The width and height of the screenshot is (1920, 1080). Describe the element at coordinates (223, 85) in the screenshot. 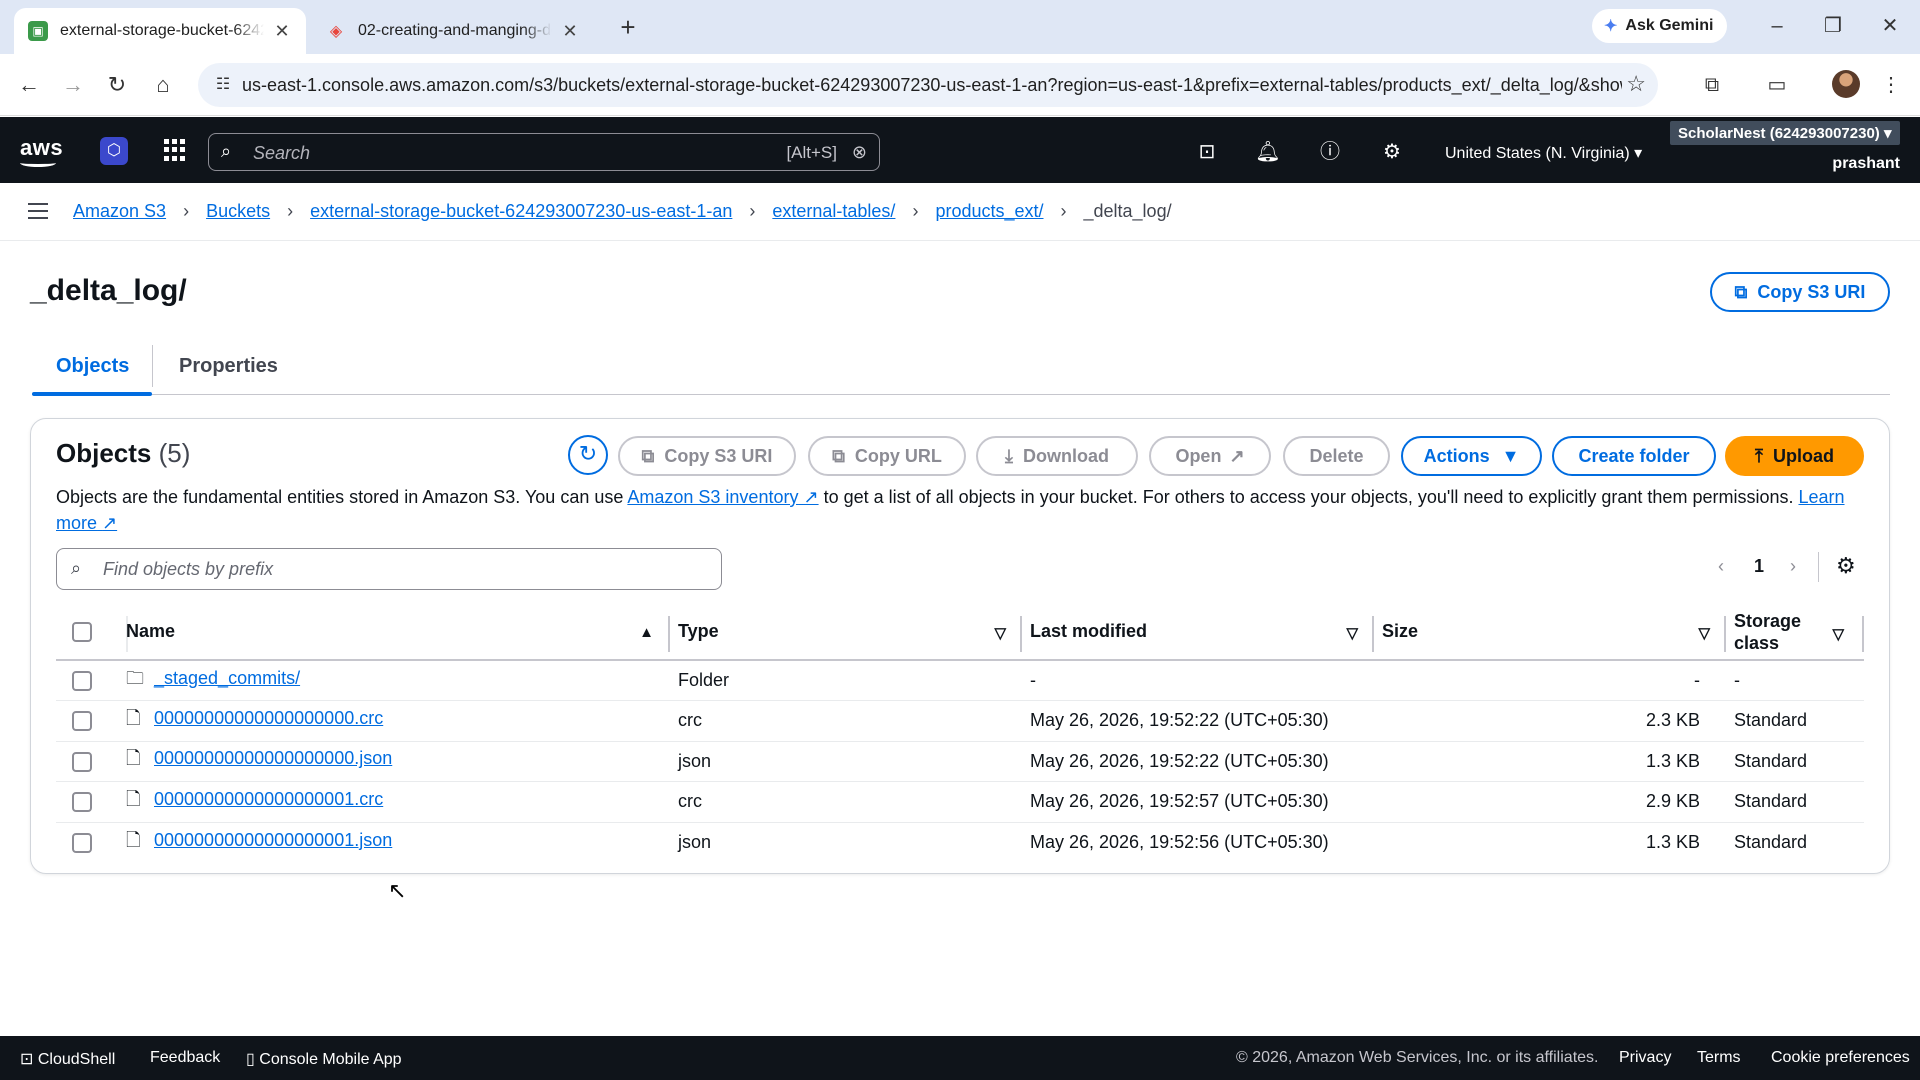

I see `site-info-icon: ☷` at that location.